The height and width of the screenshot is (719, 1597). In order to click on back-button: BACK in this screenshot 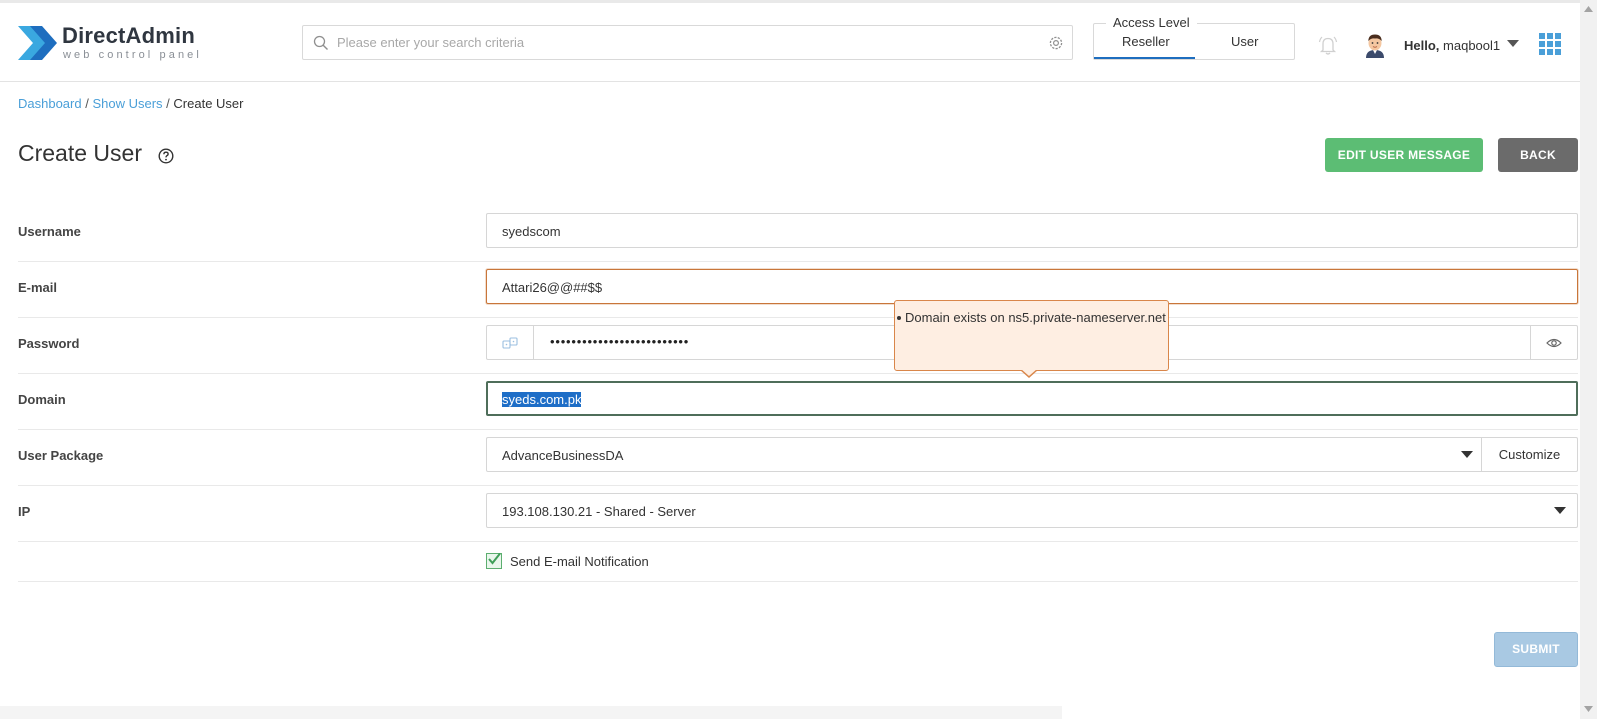, I will do `click(1538, 155)`.